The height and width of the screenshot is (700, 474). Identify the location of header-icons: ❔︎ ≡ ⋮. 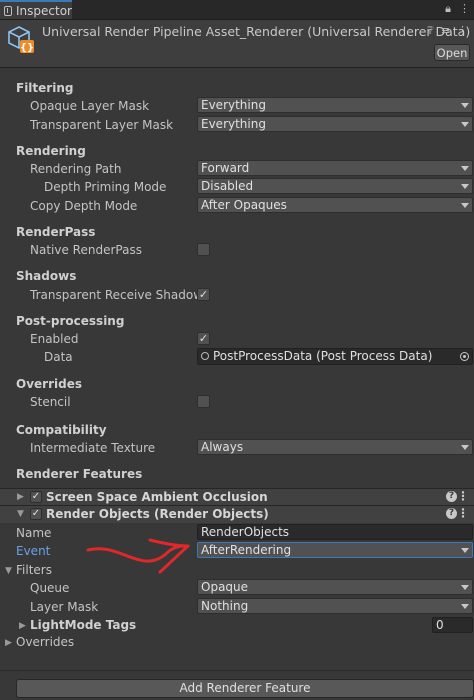
(447, 31).